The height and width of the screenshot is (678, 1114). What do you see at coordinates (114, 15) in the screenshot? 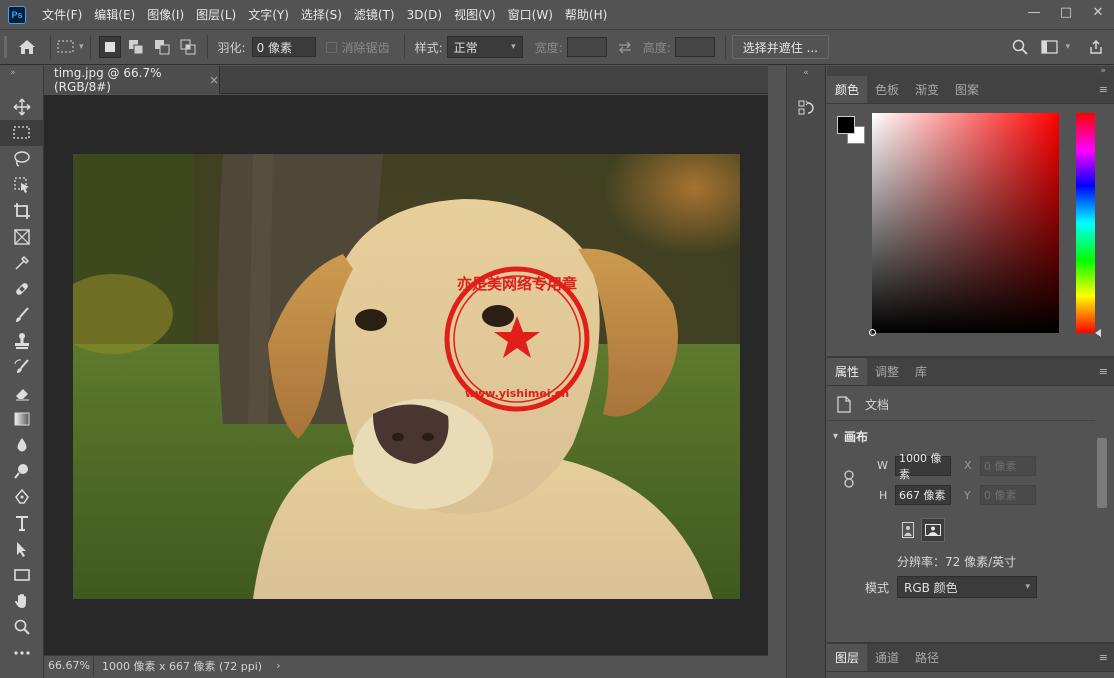
I see `menu-edit: 编辑(E)` at bounding box center [114, 15].